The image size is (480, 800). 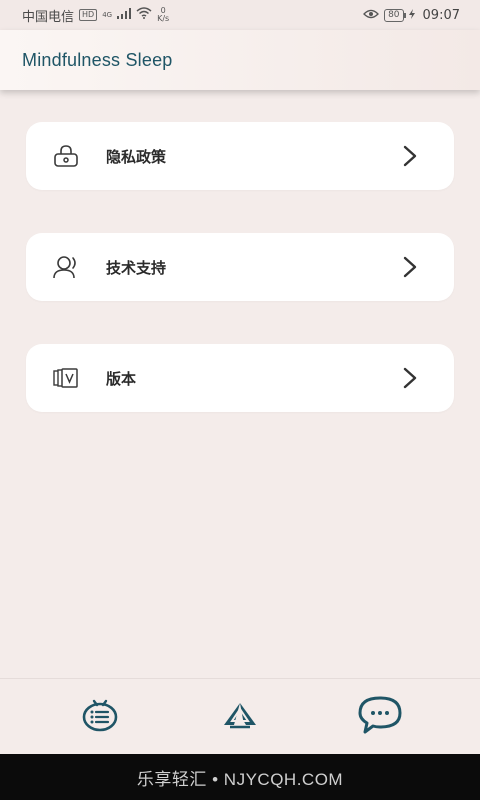 What do you see at coordinates (107, 15) in the screenshot?
I see `network-type-label: 4G` at bounding box center [107, 15].